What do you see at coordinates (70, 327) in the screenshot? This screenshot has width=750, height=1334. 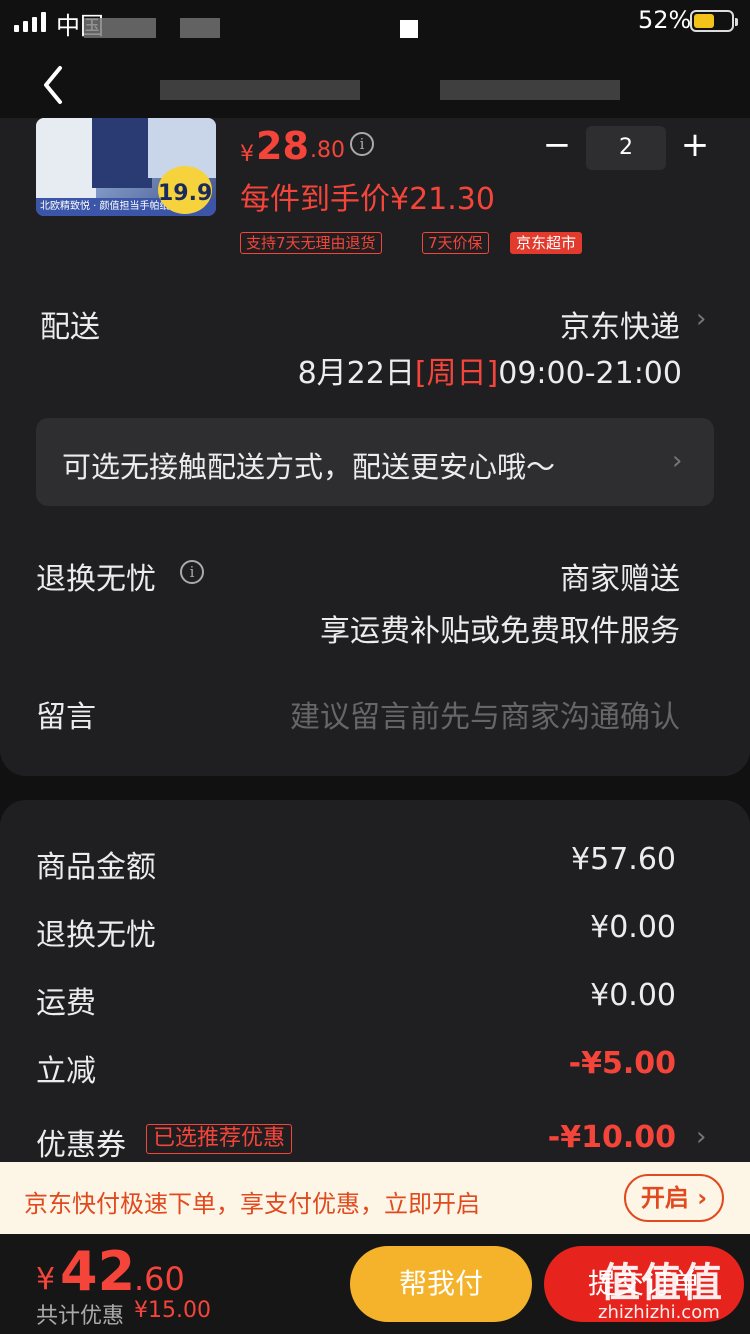 I see `delivery-label: 配送` at bounding box center [70, 327].